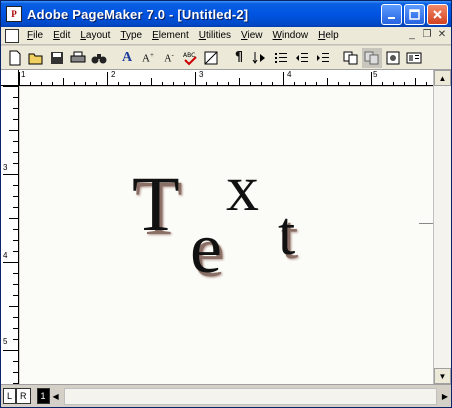 This screenshot has height=408, width=452. Describe the element at coordinates (206, 248) in the screenshot. I see `artwork-letter-e: e` at that location.